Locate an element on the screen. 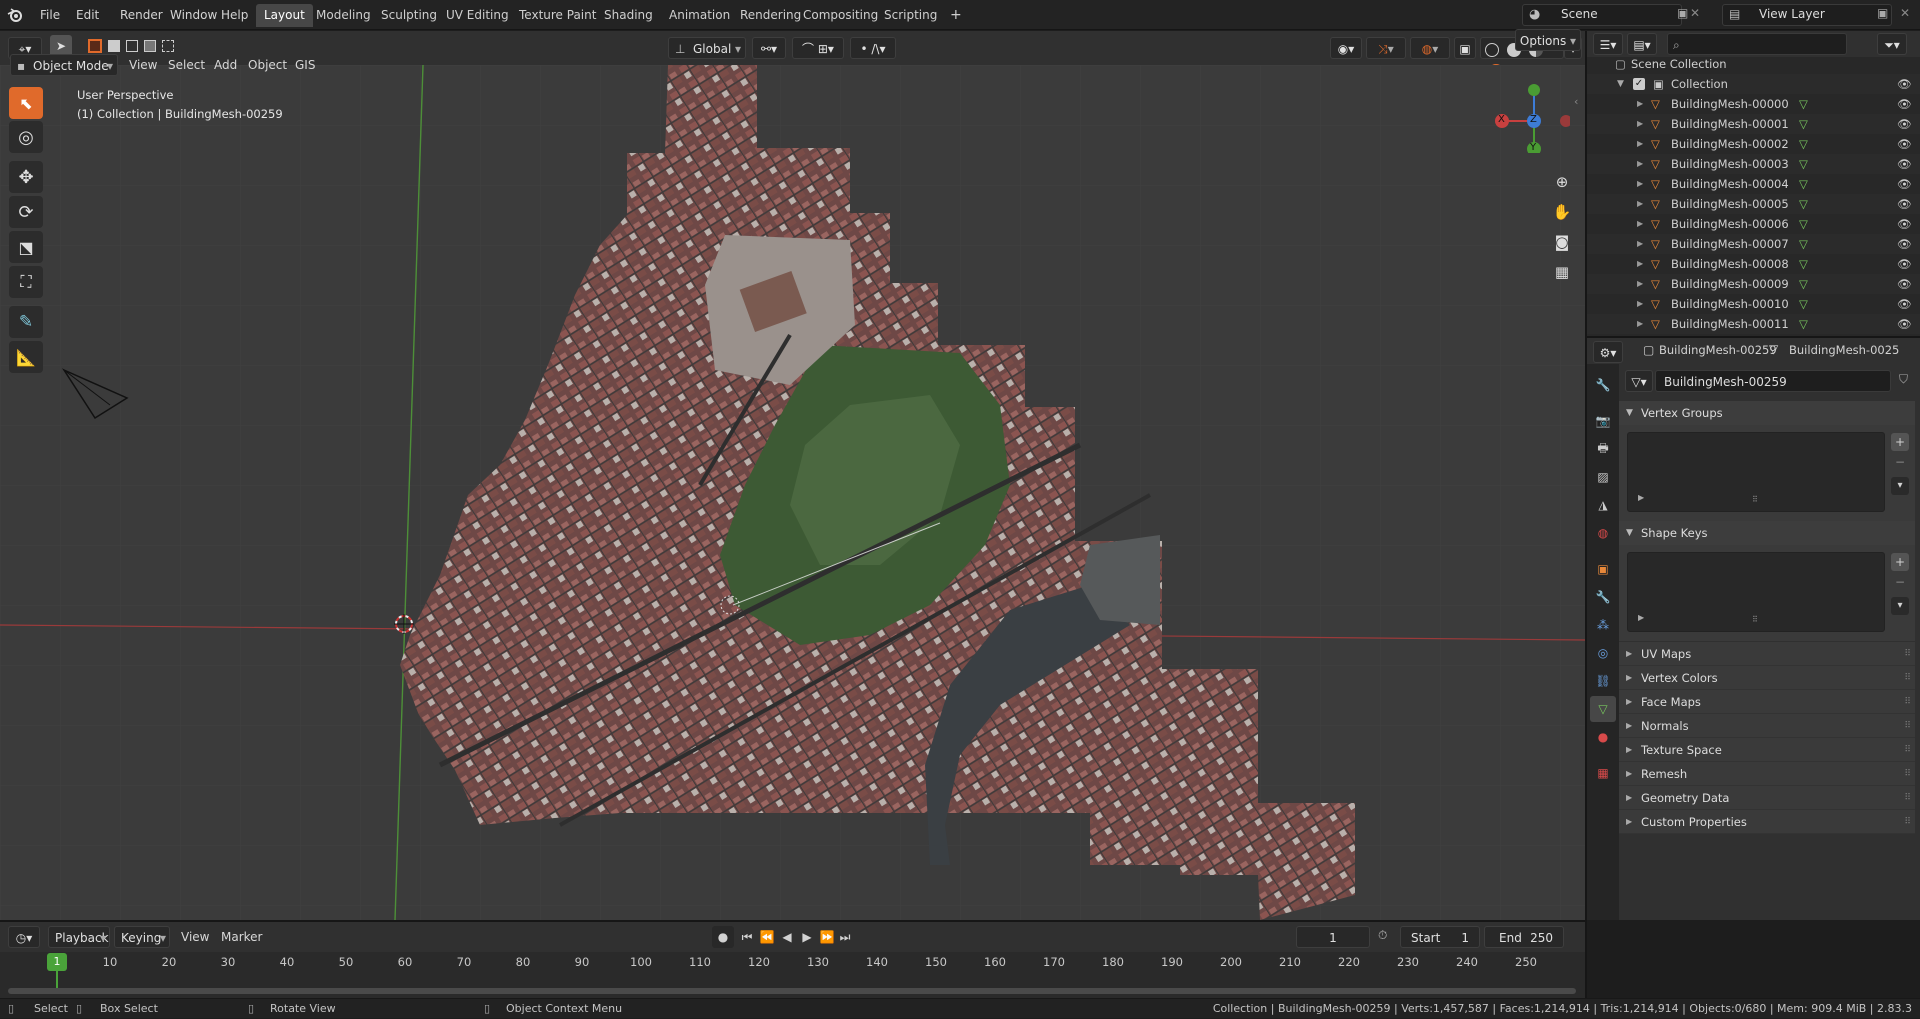  panel-normals: ▶ Normals ⠿ is located at coordinates (1767, 726).